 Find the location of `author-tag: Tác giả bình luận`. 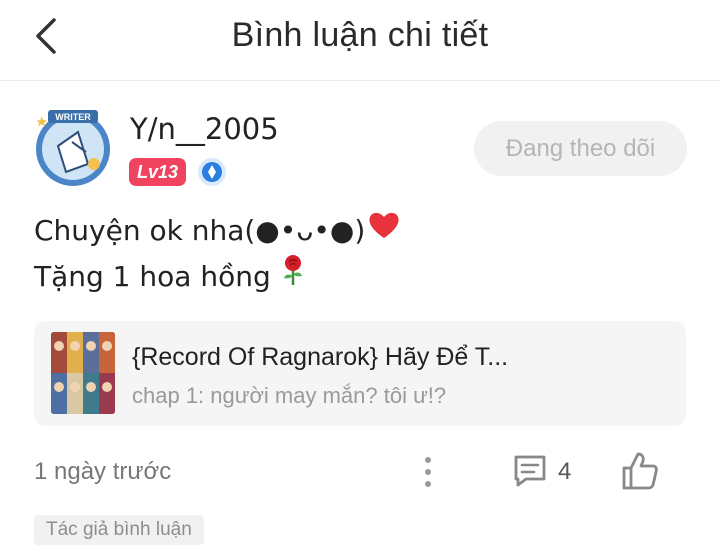

author-tag: Tác giả bình luận is located at coordinates (119, 530).